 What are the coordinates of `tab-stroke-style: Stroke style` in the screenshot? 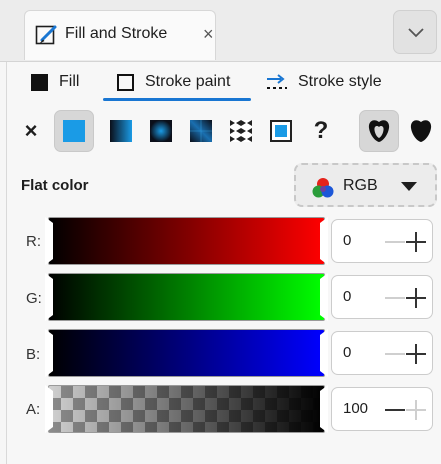 It's located at (329, 81).